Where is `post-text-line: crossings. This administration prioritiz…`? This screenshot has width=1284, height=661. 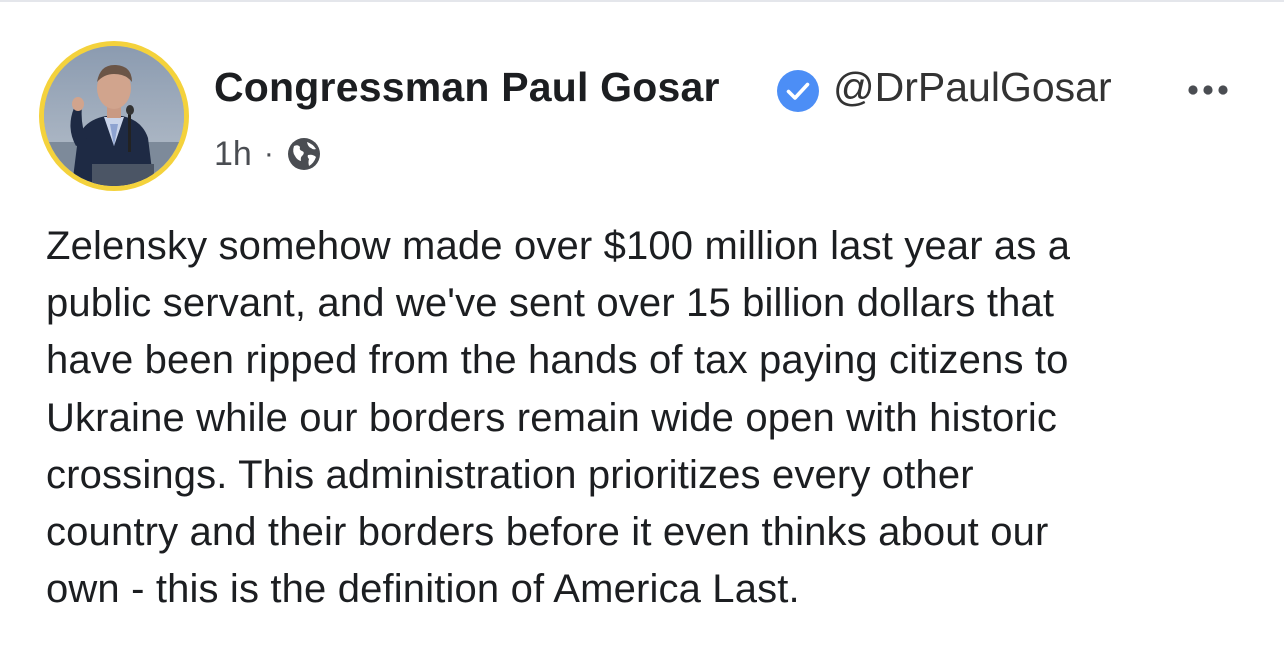 post-text-line: crossings. This administration prioritiz… is located at coordinates (510, 474).